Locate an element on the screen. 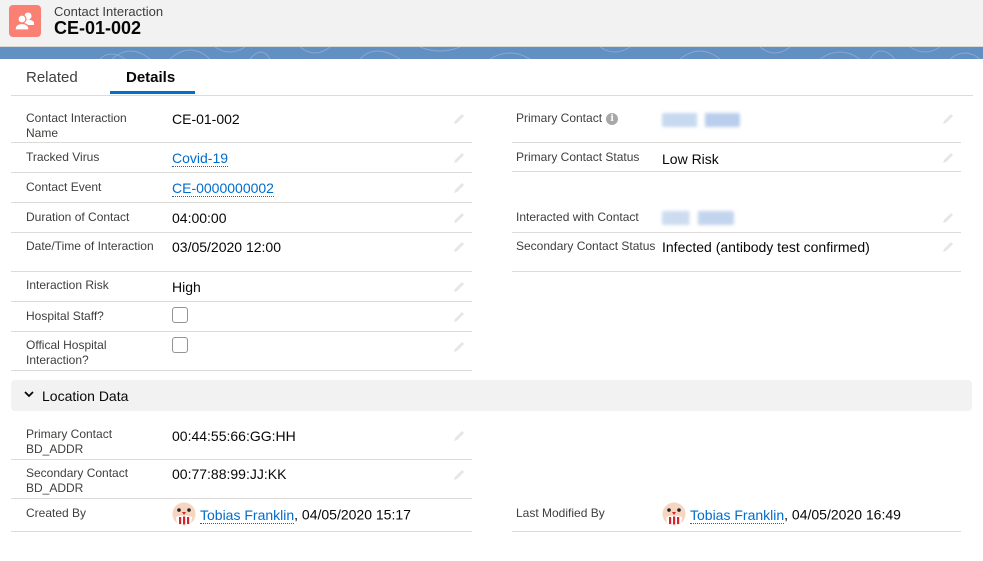 This screenshot has height=561, width=983. field-label: Secondary Contact Status is located at coordinates (586, 246).